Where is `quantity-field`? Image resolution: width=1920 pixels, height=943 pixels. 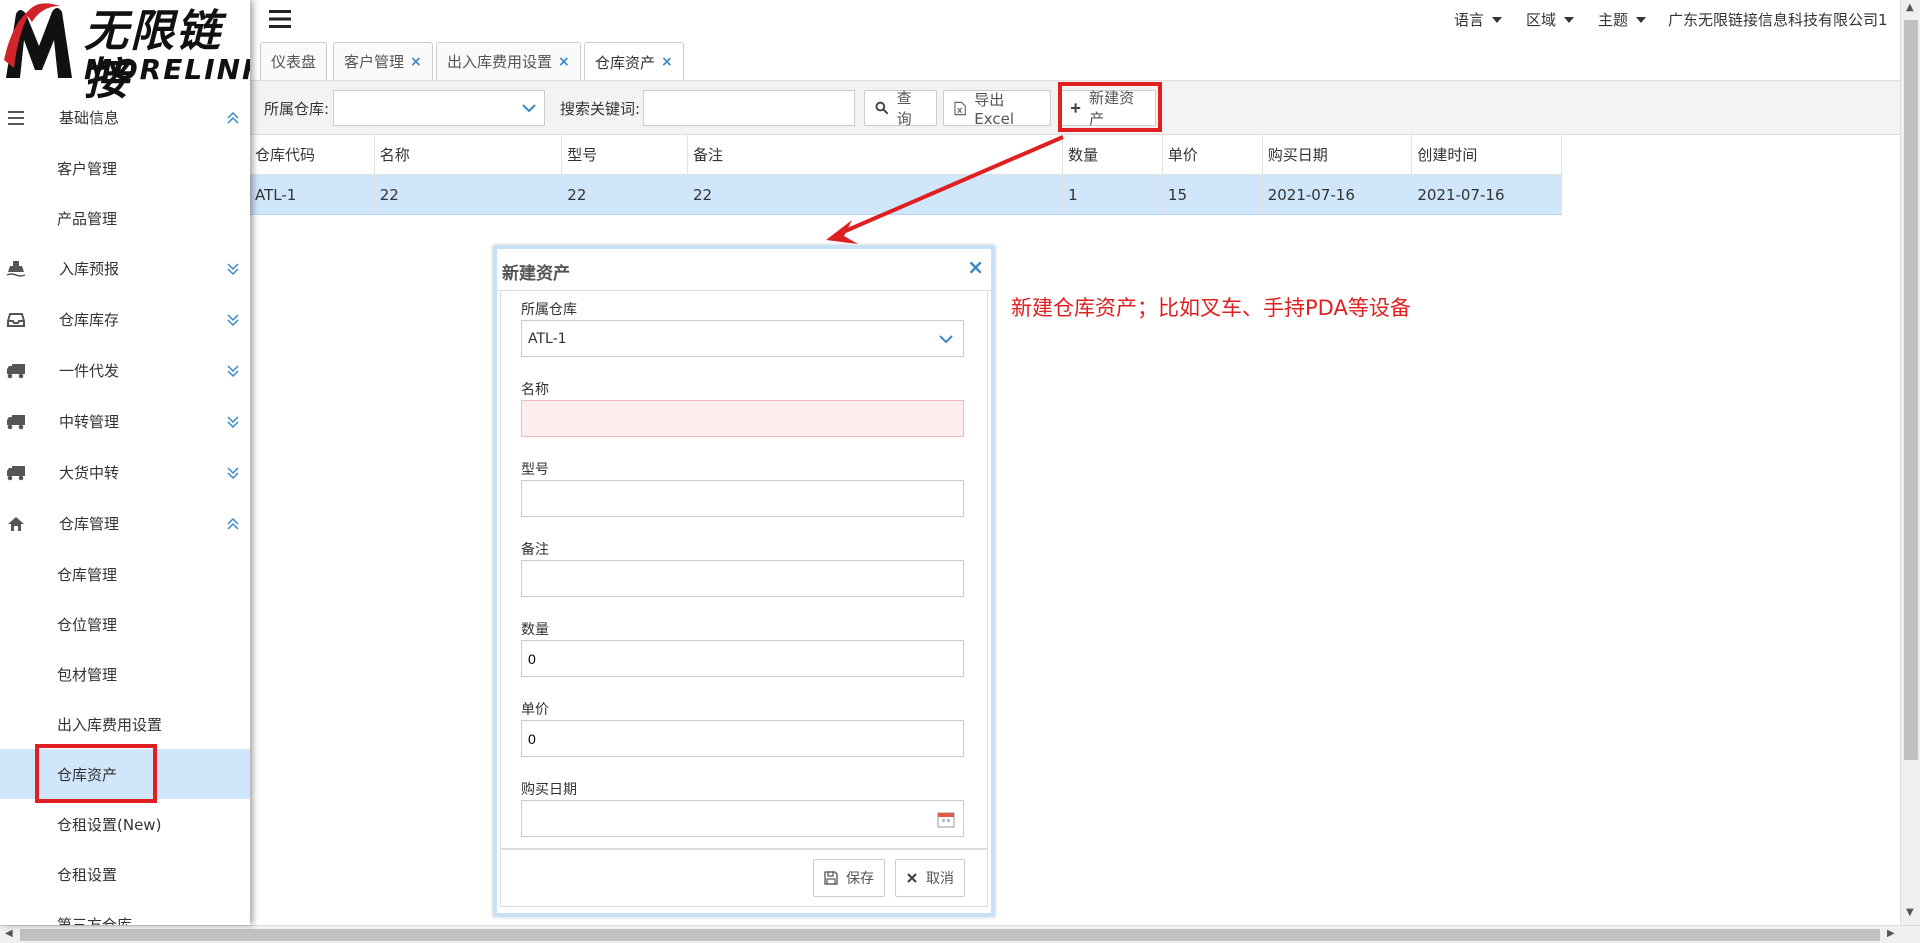
quantity-field is located at coordinates (742, 658).